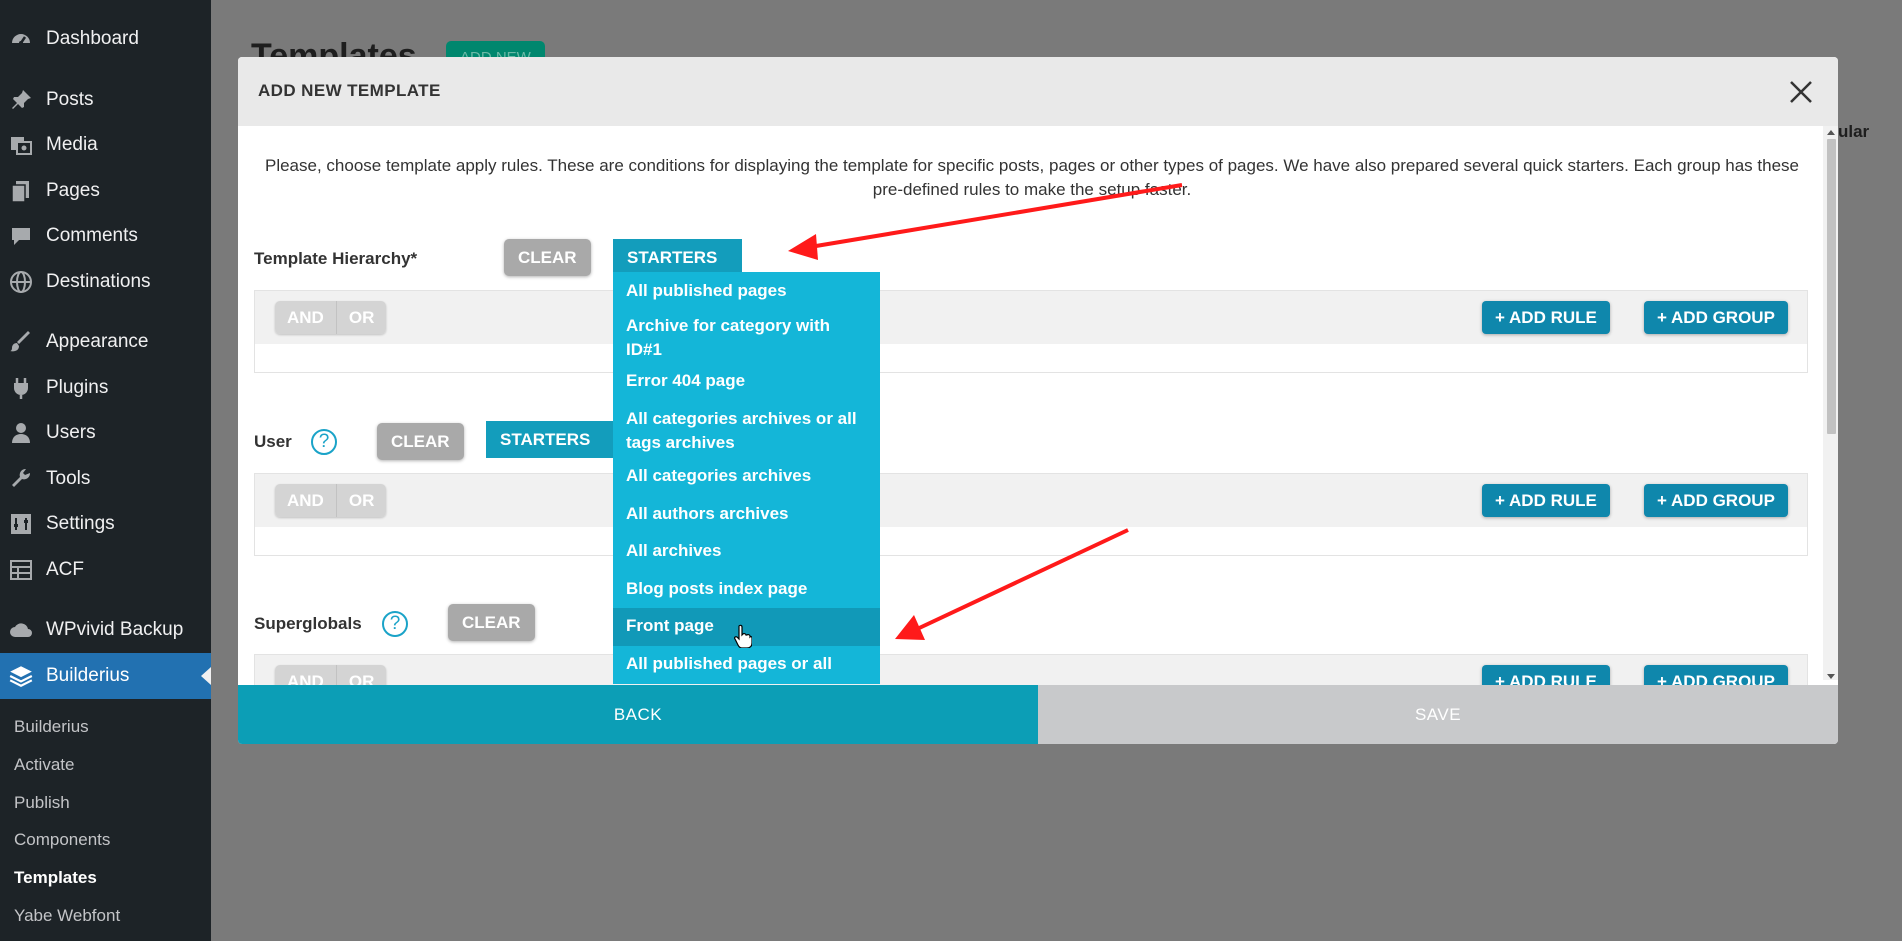  What do you see at coordinates (1831, 286) in the screenshot?
I see `scrollbar-thumb` at bounding box center [1831, 286].